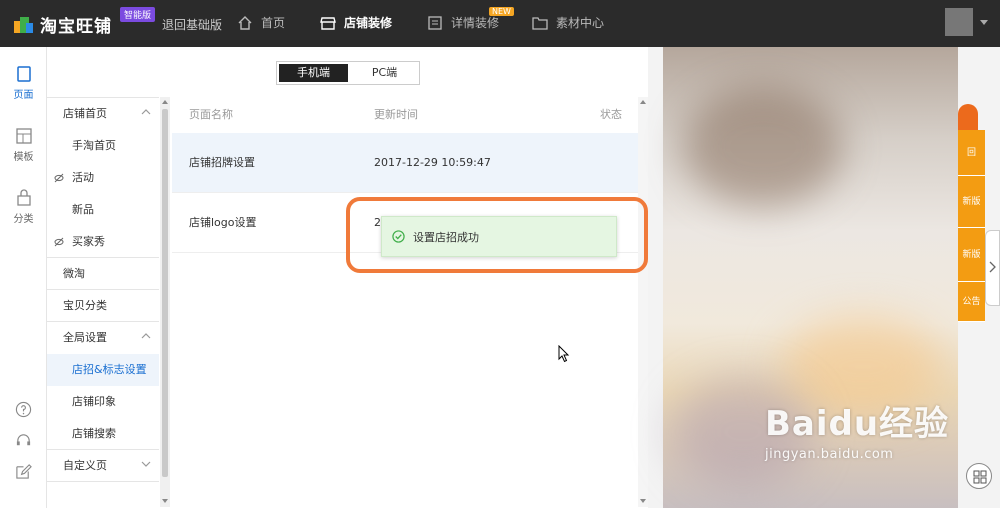 The width and height of the screenshot is (1000, 508). I want to click on tree-item-label: 买家秀, so click(88, 241).